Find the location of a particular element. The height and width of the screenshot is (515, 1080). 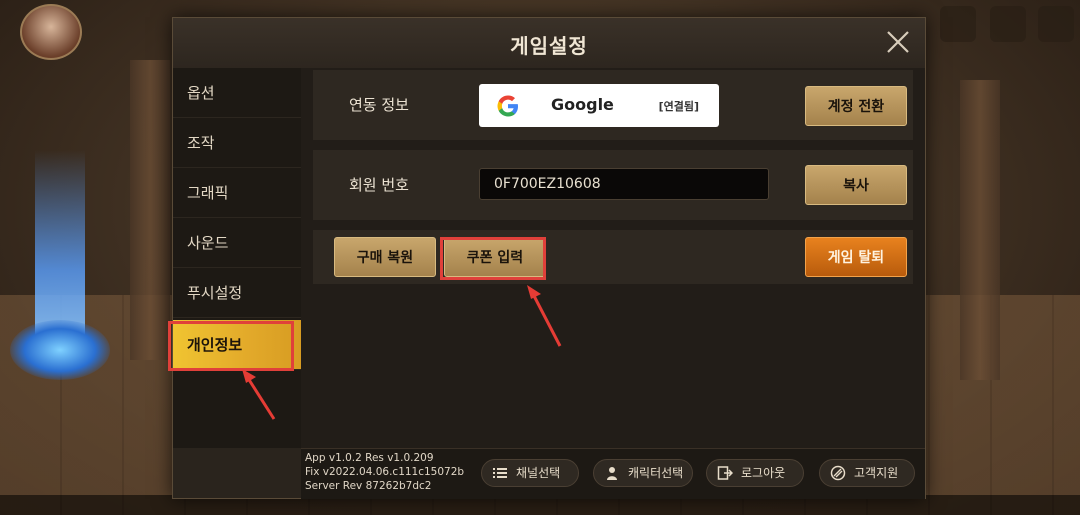

character-select-label: 캐릭터선택 is located at coordinates (656, 473).